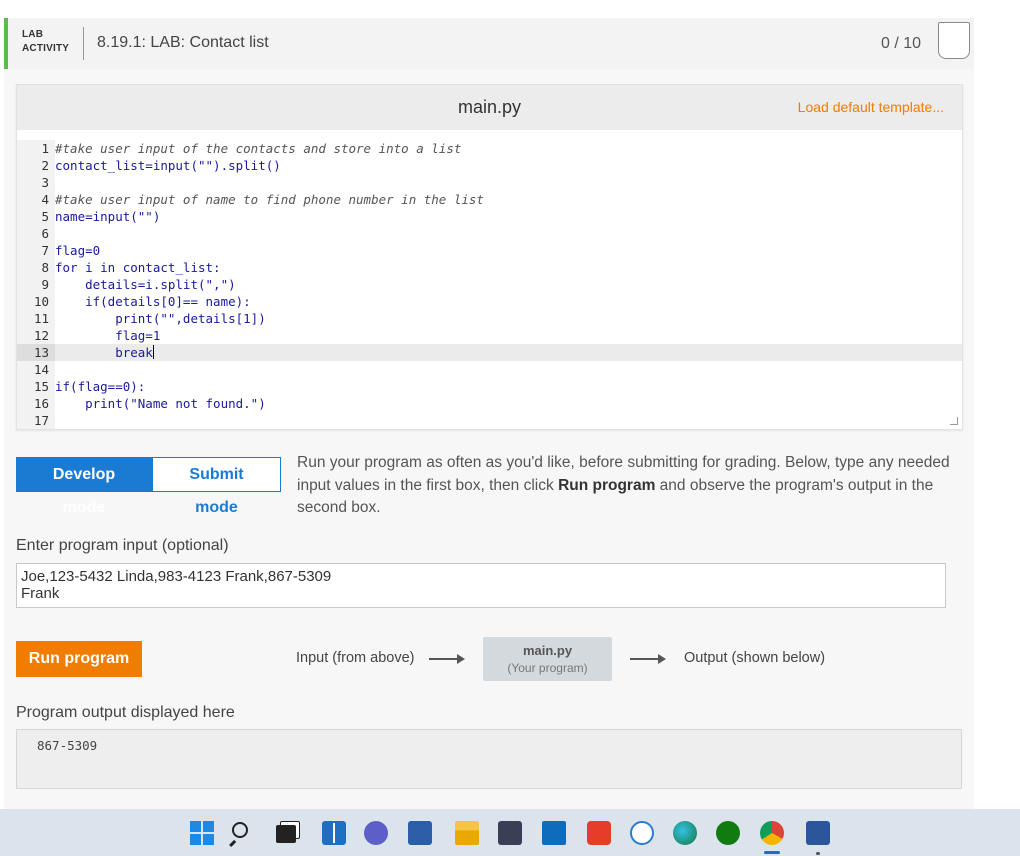  Describe the element at coordinates (36, 284) in the screenshot. I see `line-number: 9` at that location.